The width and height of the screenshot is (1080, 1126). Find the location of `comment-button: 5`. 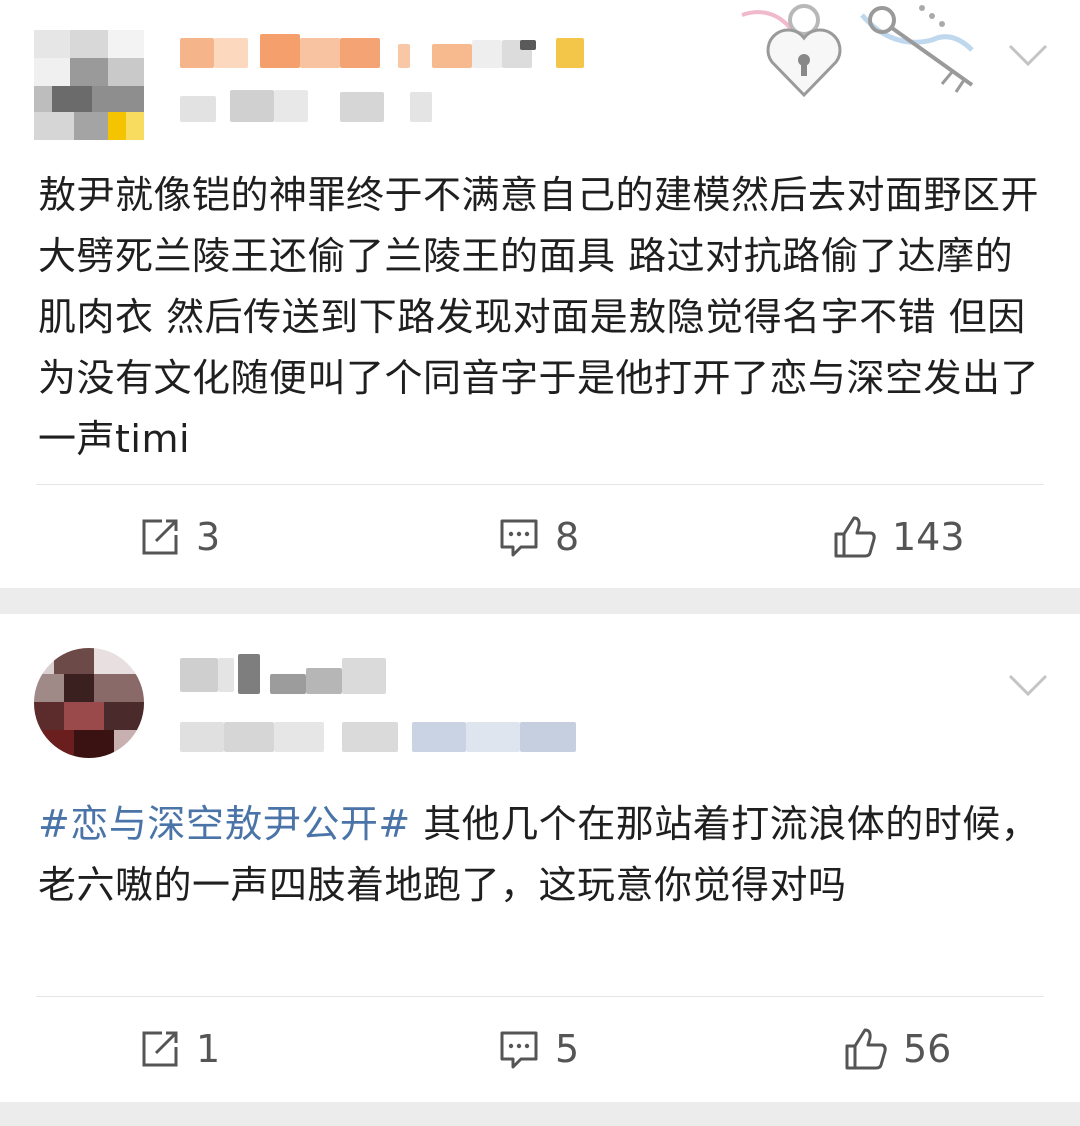

comment-button: 5 is located at coordinates (538, 1049).